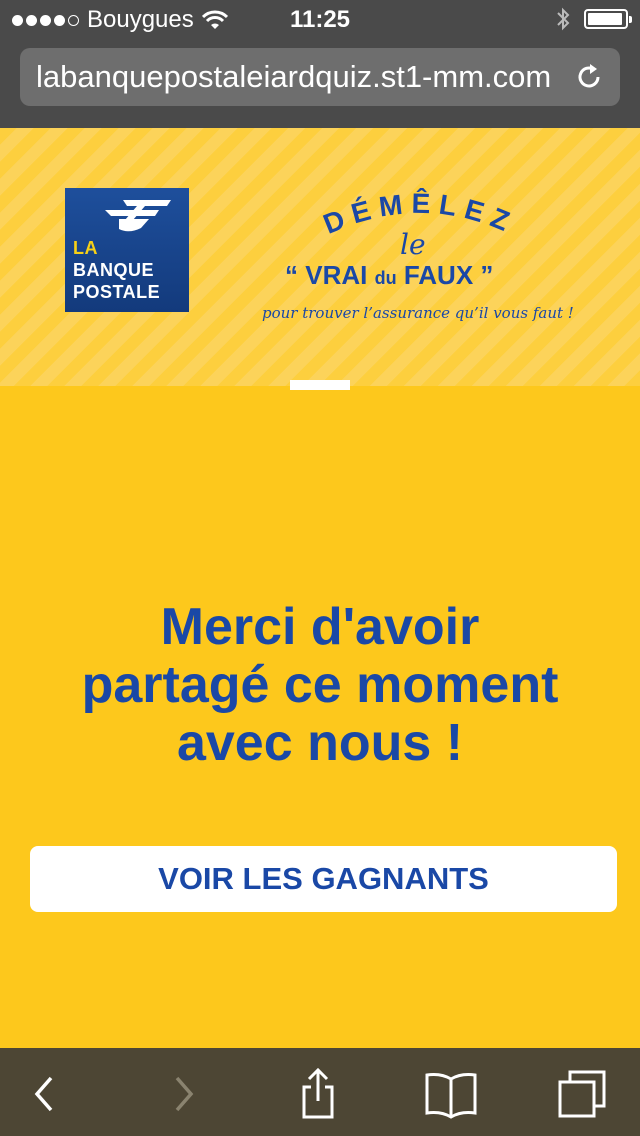 The image size is (640, 1136). I want to click on back-icon, so click(43, 1094).